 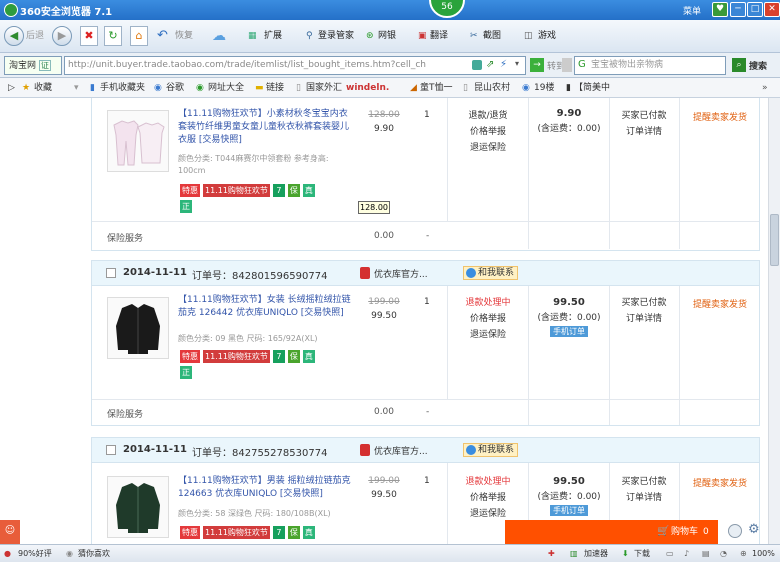 What do you see at coordinates (387, 36) in the screenshot?
I see `netbank-button: 网银` at bounding box center [387, 36].